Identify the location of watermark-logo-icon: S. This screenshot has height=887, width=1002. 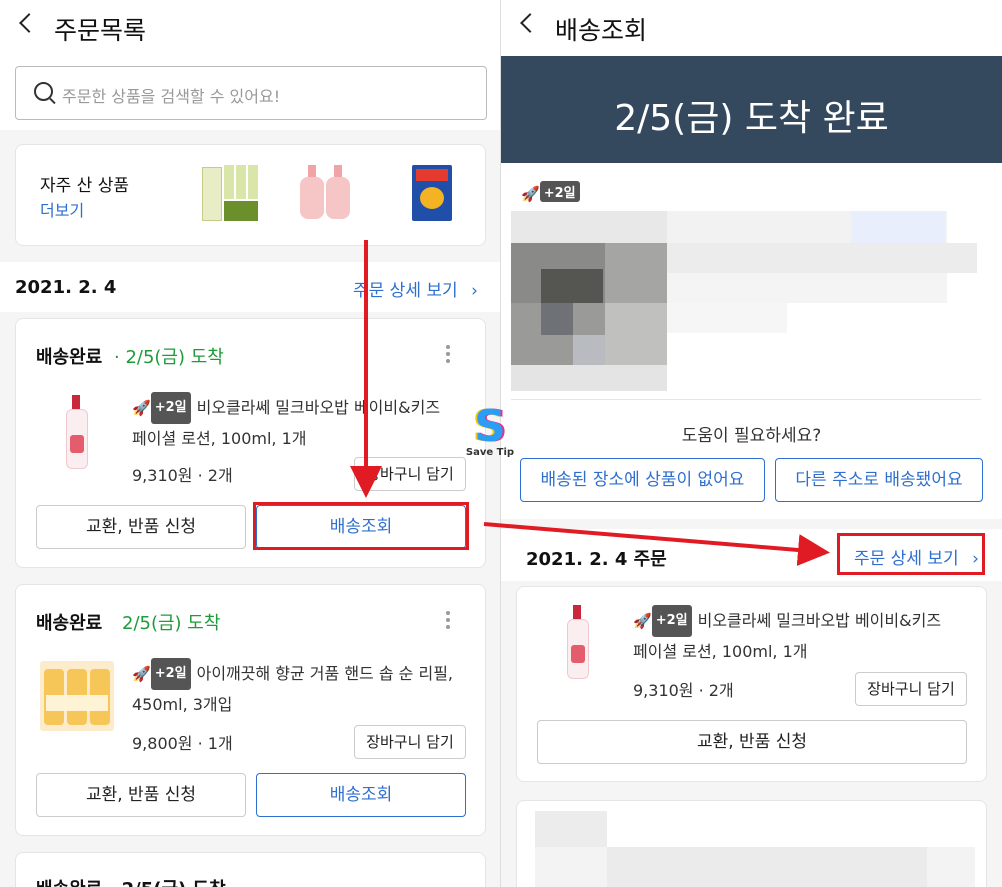
(490, 426).